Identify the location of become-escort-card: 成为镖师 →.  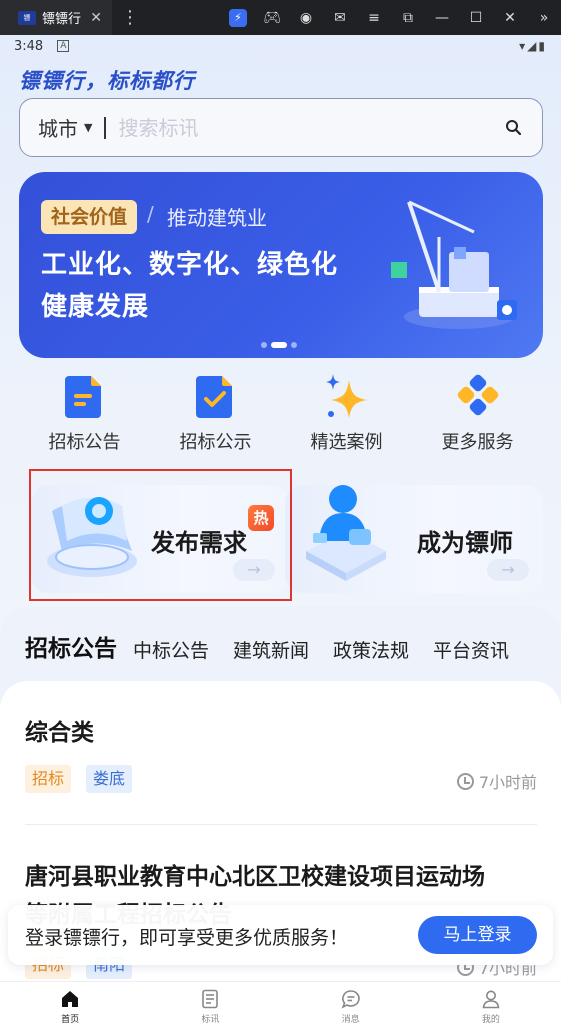
(414, 539).